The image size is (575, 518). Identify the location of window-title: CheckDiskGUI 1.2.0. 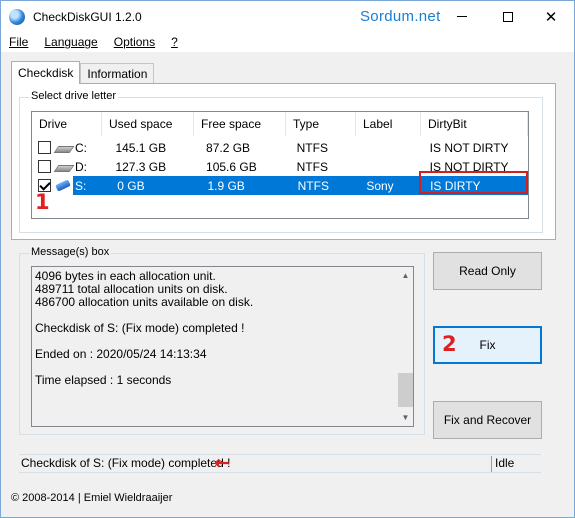
(87, 16).